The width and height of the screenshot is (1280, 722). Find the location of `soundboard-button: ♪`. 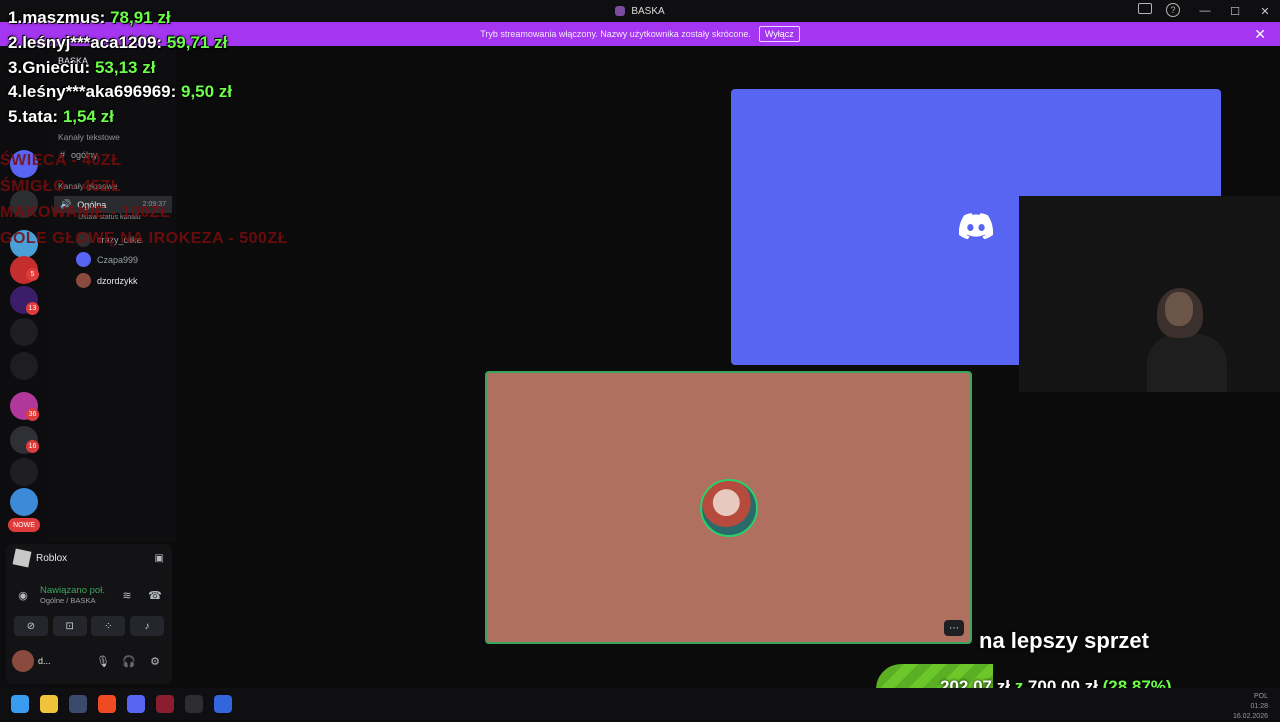

soundboard-button: ♪ is located at coordinates (146, 626).